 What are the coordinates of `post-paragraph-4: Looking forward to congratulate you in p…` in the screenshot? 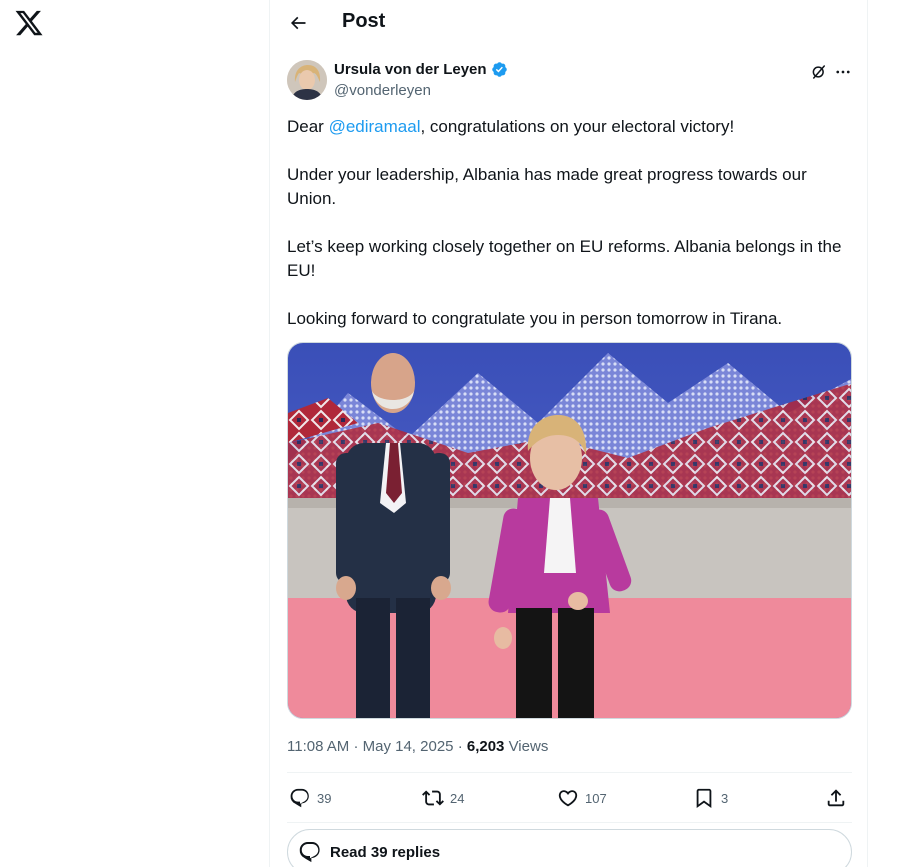 It's located at (535, 318).